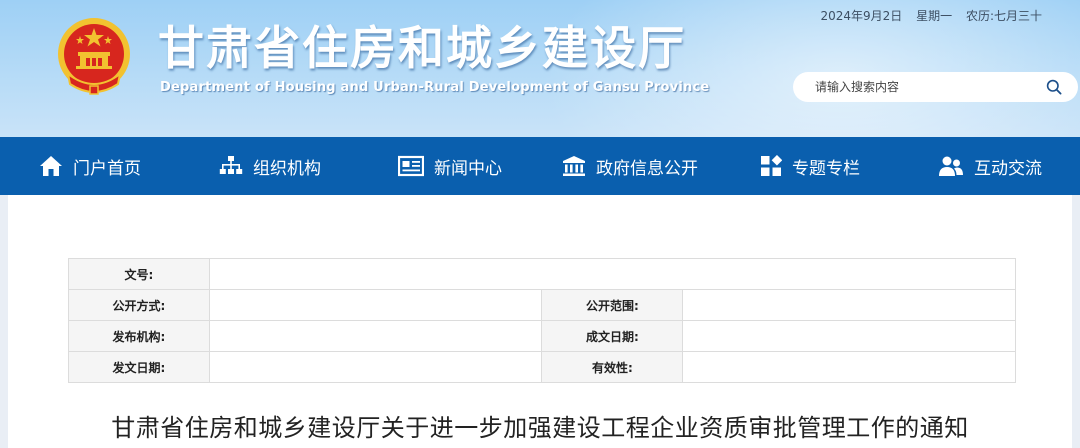 This screenshot has width=1080, height=448. I want to click on written-date-label: 成文日期:, so click(612, 336).